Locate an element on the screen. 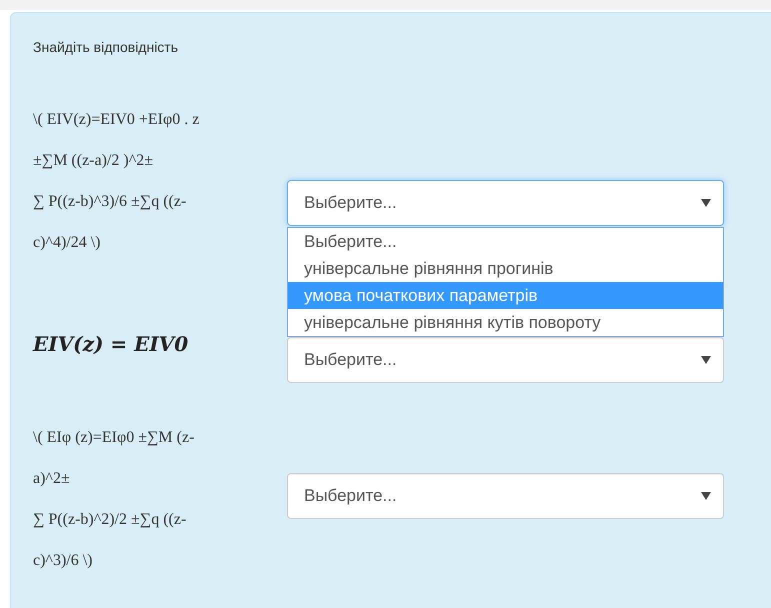 This screenshot has width=771, height=608. formula-line: c)^3)/6 \) is located at coordinates (63, 561).